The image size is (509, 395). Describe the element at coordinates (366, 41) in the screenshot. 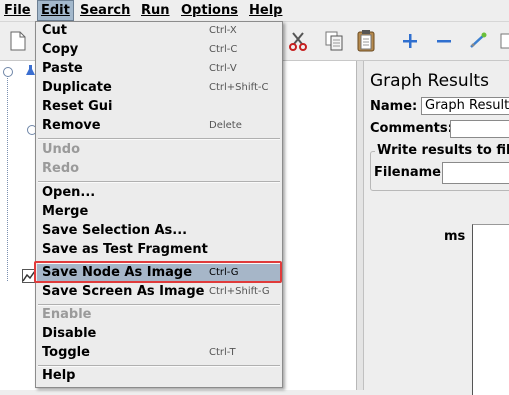

I see `paste-icon` at that location.